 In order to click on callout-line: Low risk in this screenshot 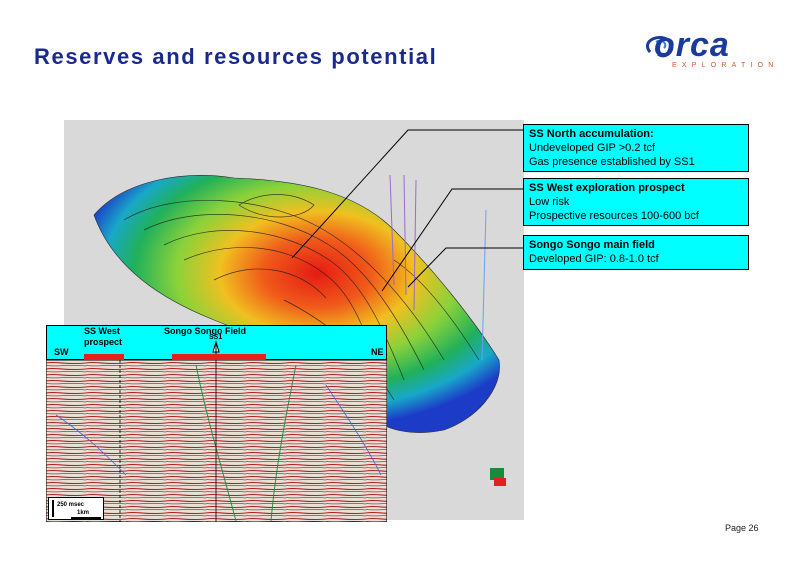, I will do `click(549, 202)`.